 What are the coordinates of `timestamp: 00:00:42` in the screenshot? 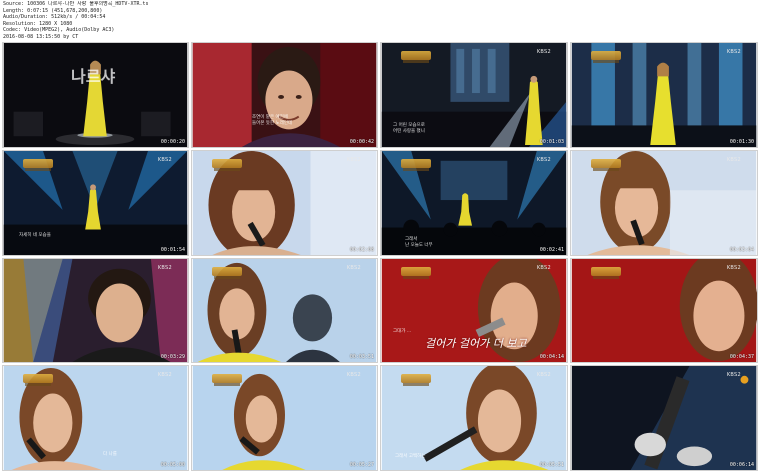 It's located at (361, 142).